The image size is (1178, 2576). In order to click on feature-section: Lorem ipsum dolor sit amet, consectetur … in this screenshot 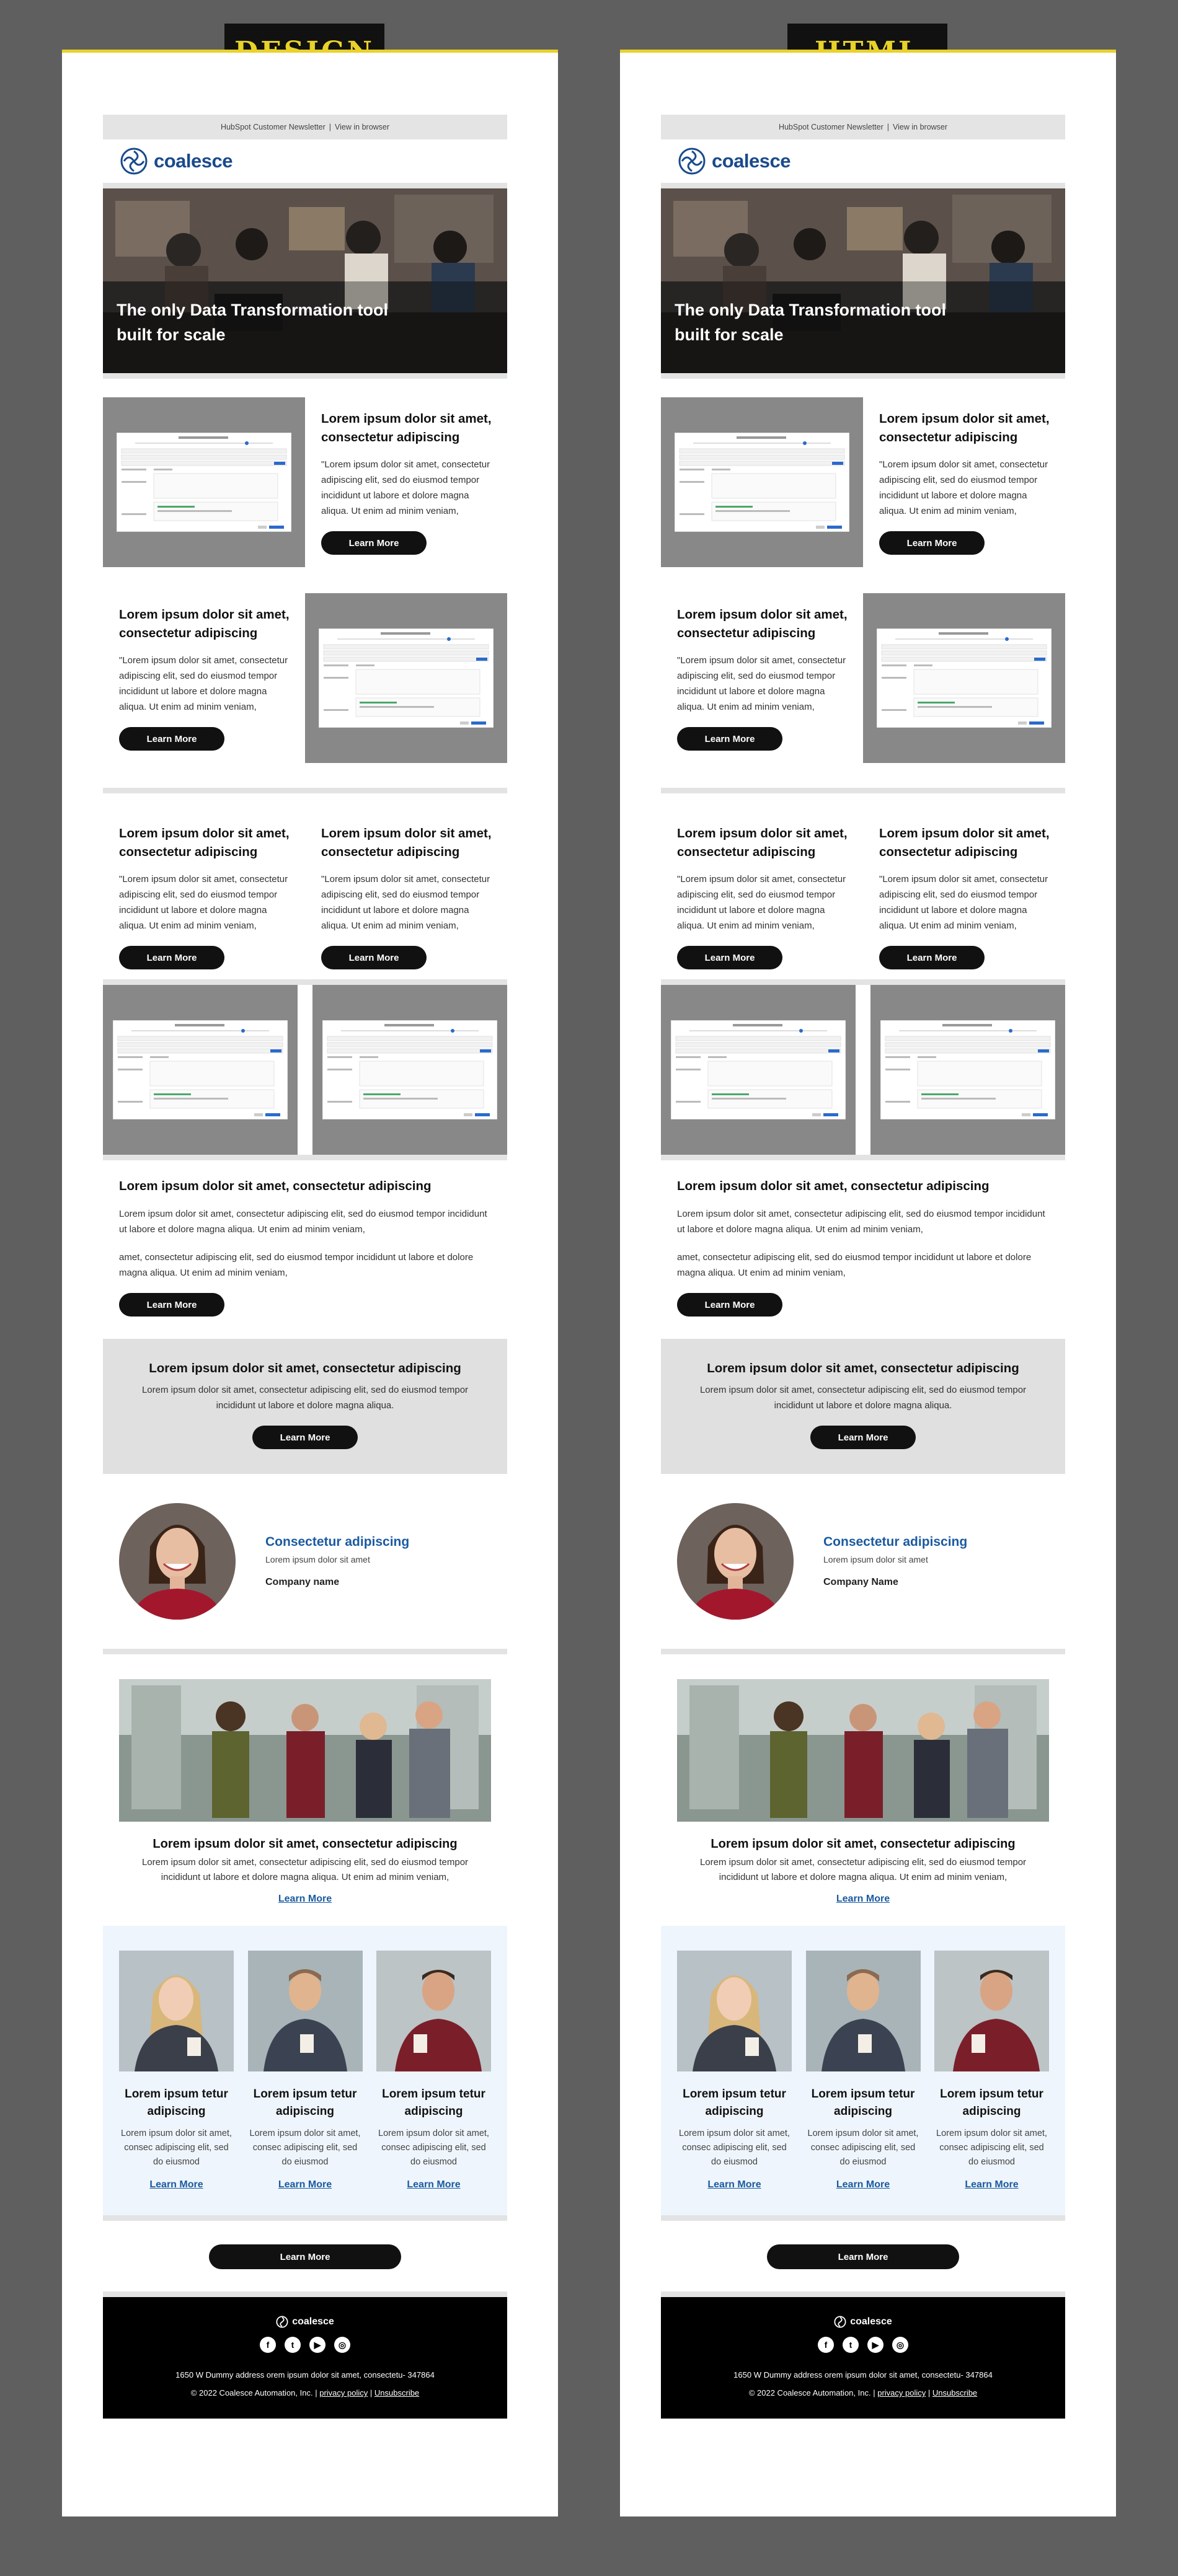, I will do `click(305, 571)`.